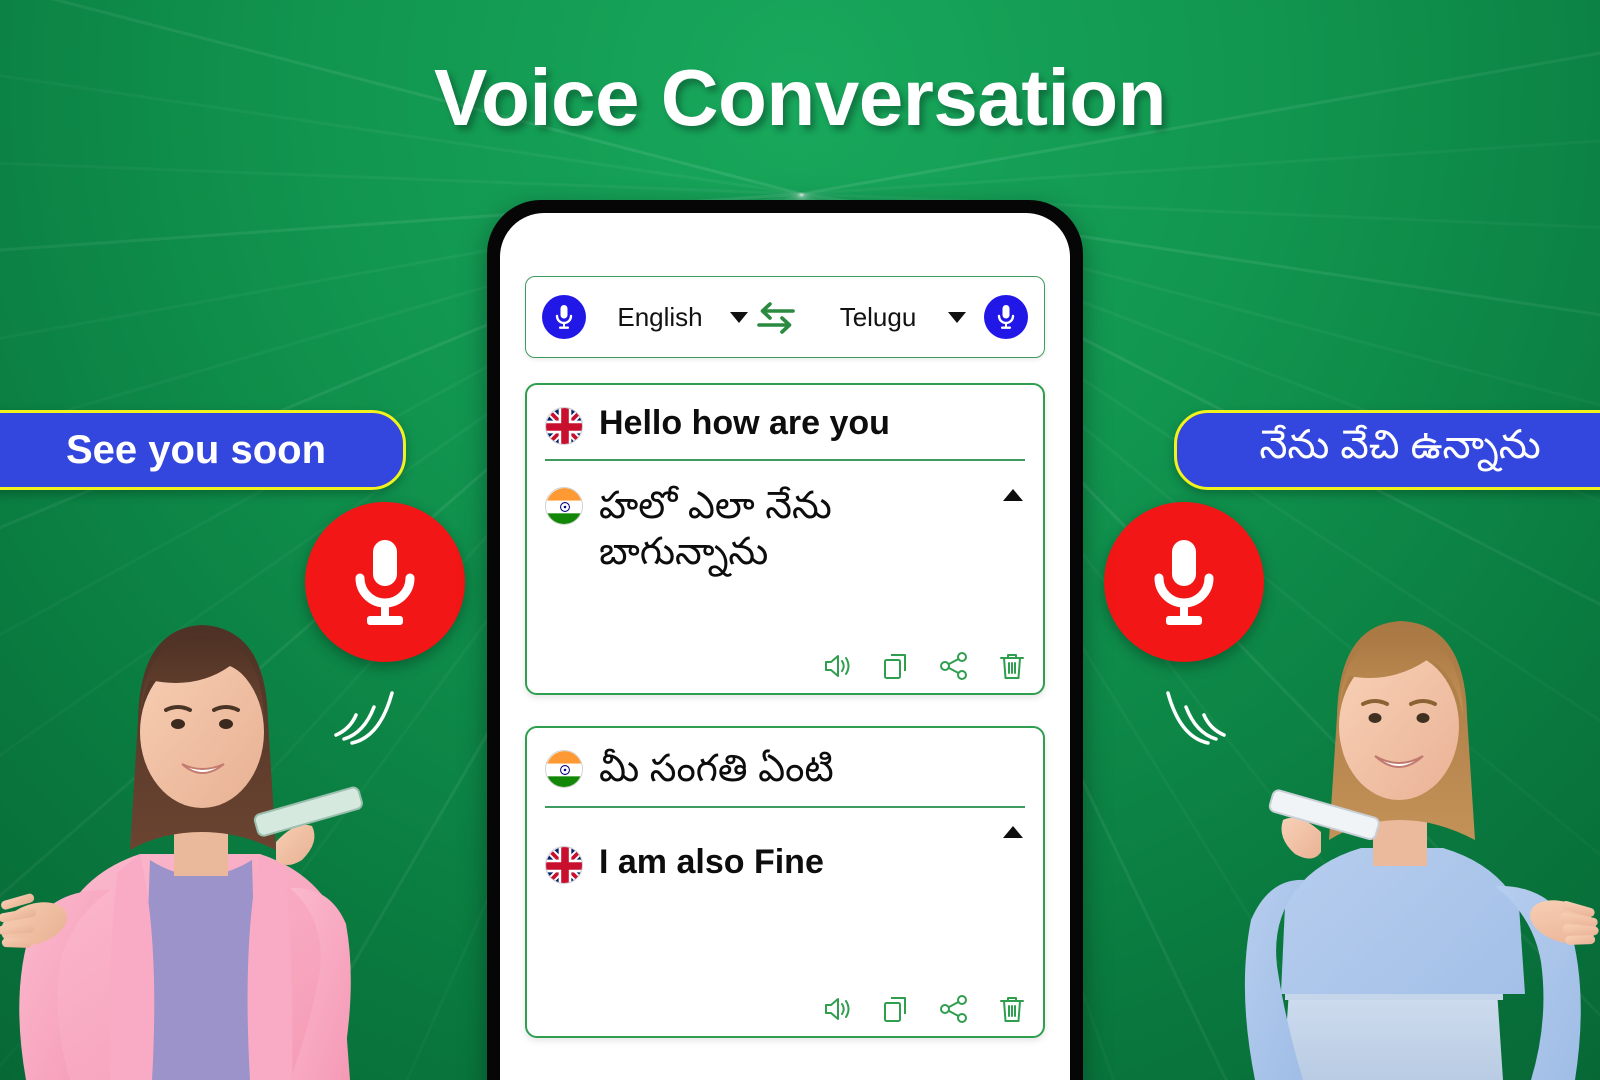 This screenshot has height=1080, width=1600. What do you see at coordinates (715, 528) in the screenshot?
I see `message-text: హలో ఎలా నేను బాగున్నాను` at bounding box center [715, 528].